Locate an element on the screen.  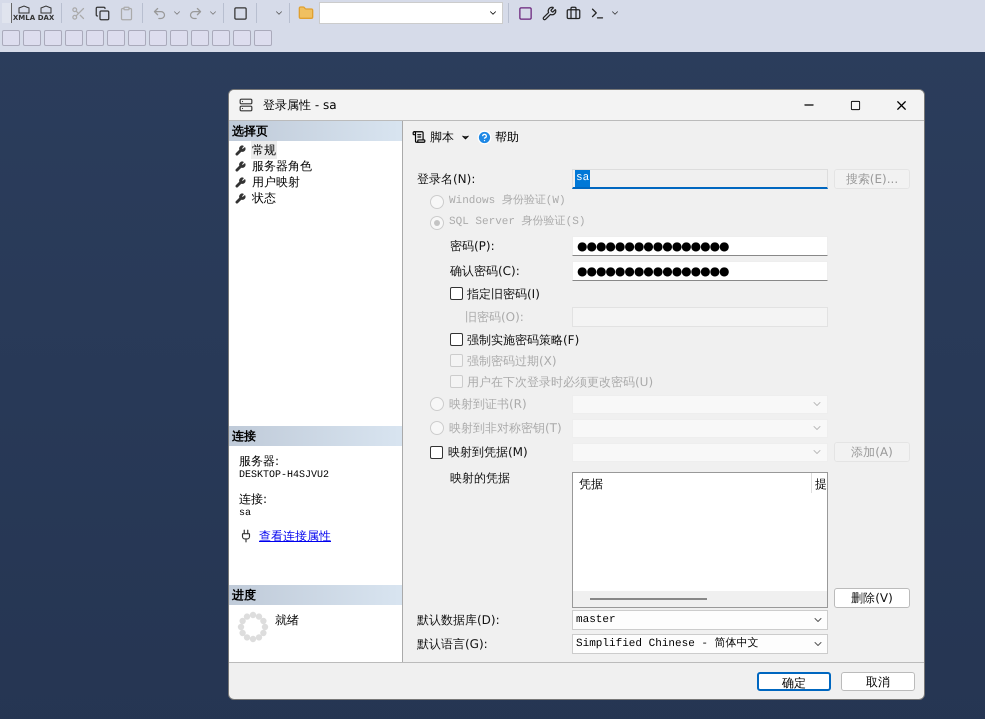
field-label: 登录名(N): is located at coordinates (446, 179).